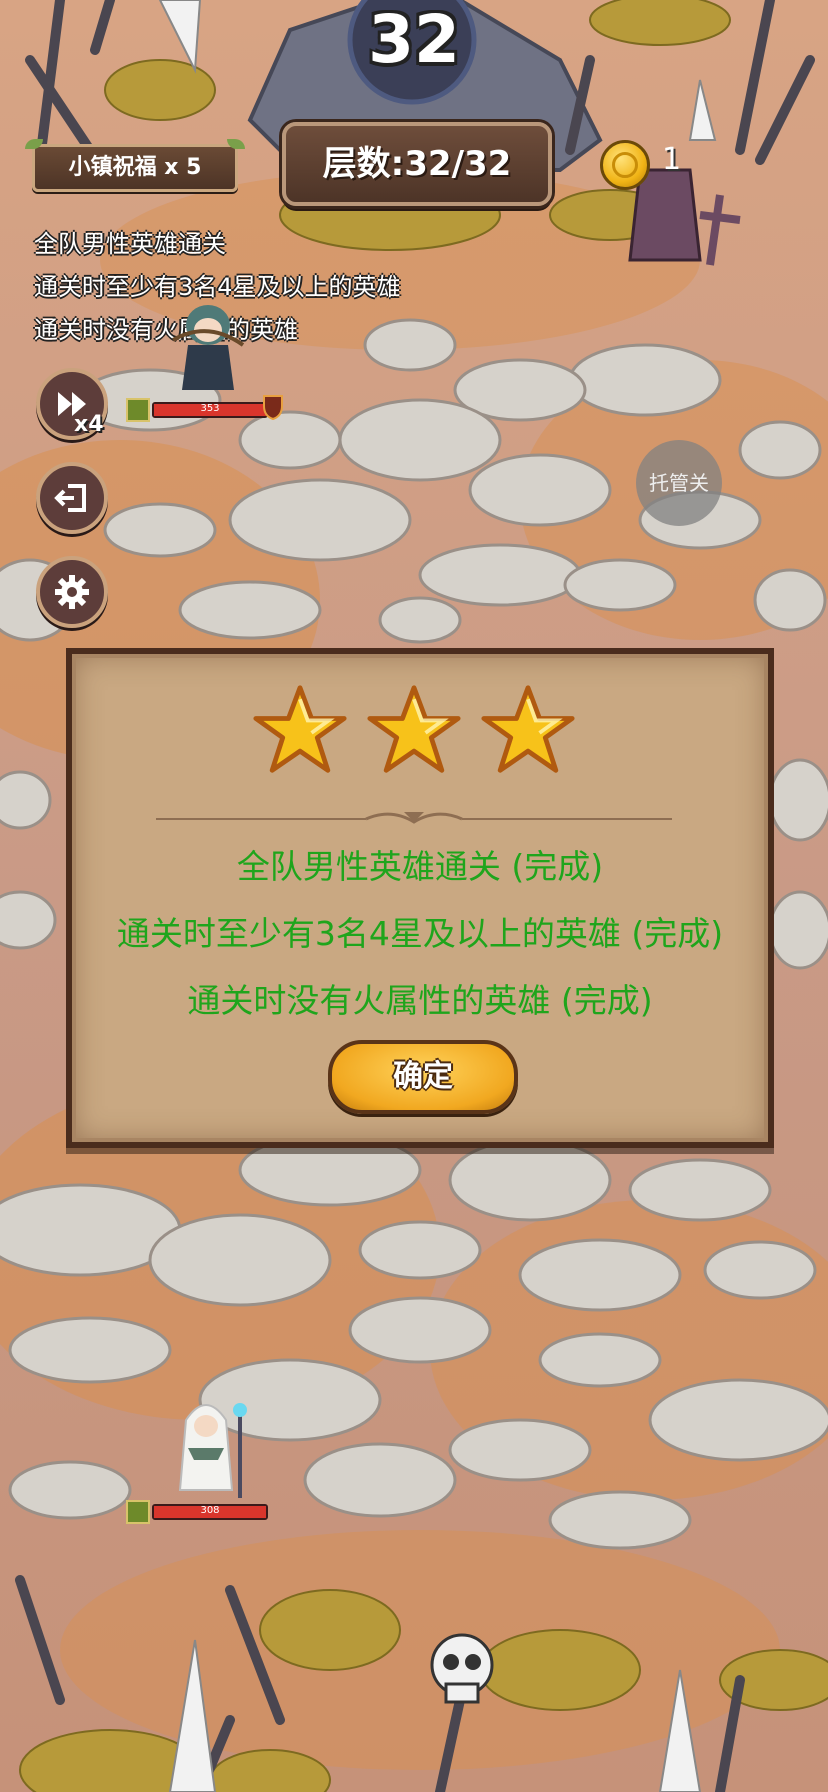 This screenshot has height=1792, width=828. Describe the element at coordinates (212, 1450) in the screenshot. I see `hero-sprite` at that location.